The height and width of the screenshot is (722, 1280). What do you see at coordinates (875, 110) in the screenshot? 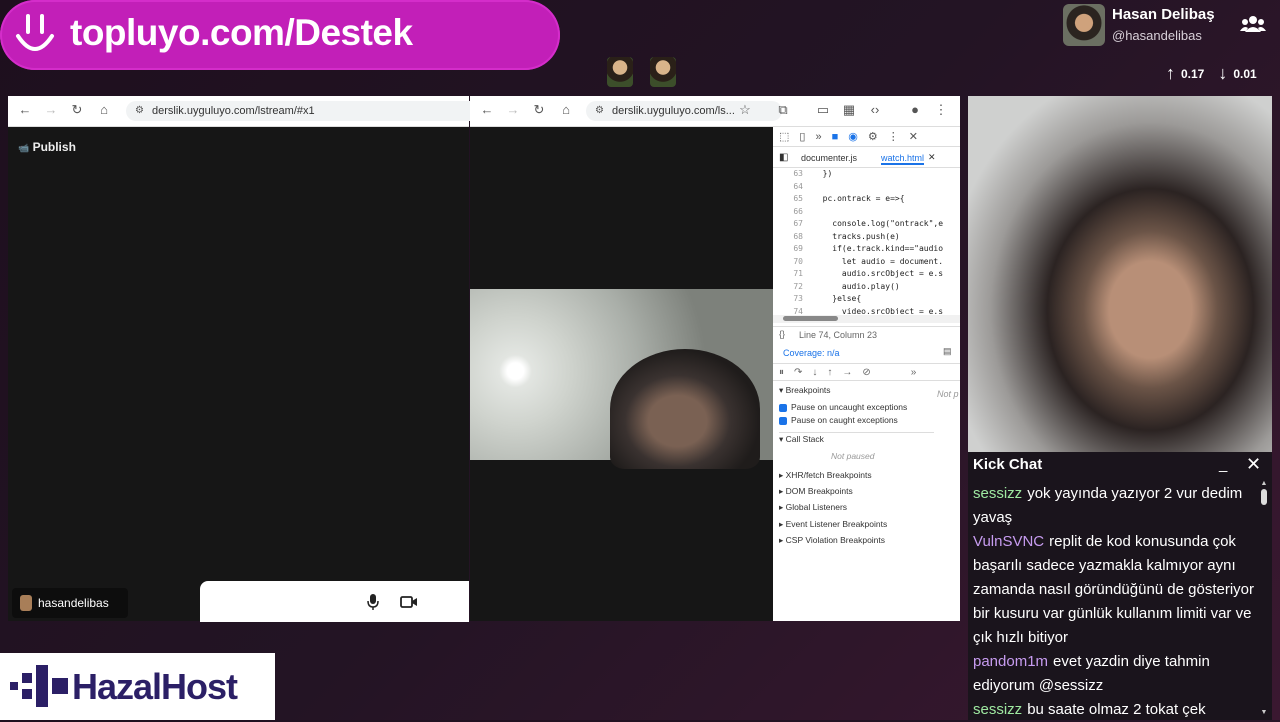
I see `devtools-code-icon: ‹›` at bounding box center [875, 110].